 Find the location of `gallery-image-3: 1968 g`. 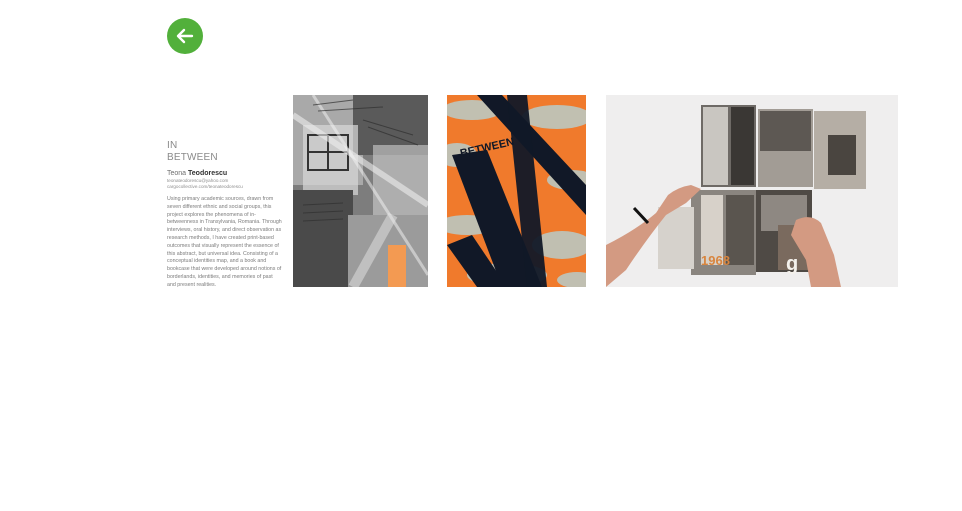

gallery-image-3: 1968 g is located at coordinates (752, 191).